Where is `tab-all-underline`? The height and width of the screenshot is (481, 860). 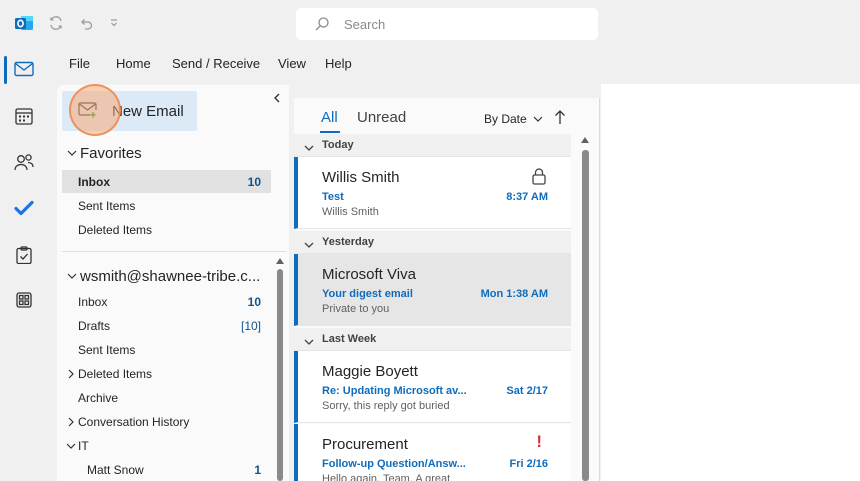 tab-all-underline is located at coordinates (330, 132).